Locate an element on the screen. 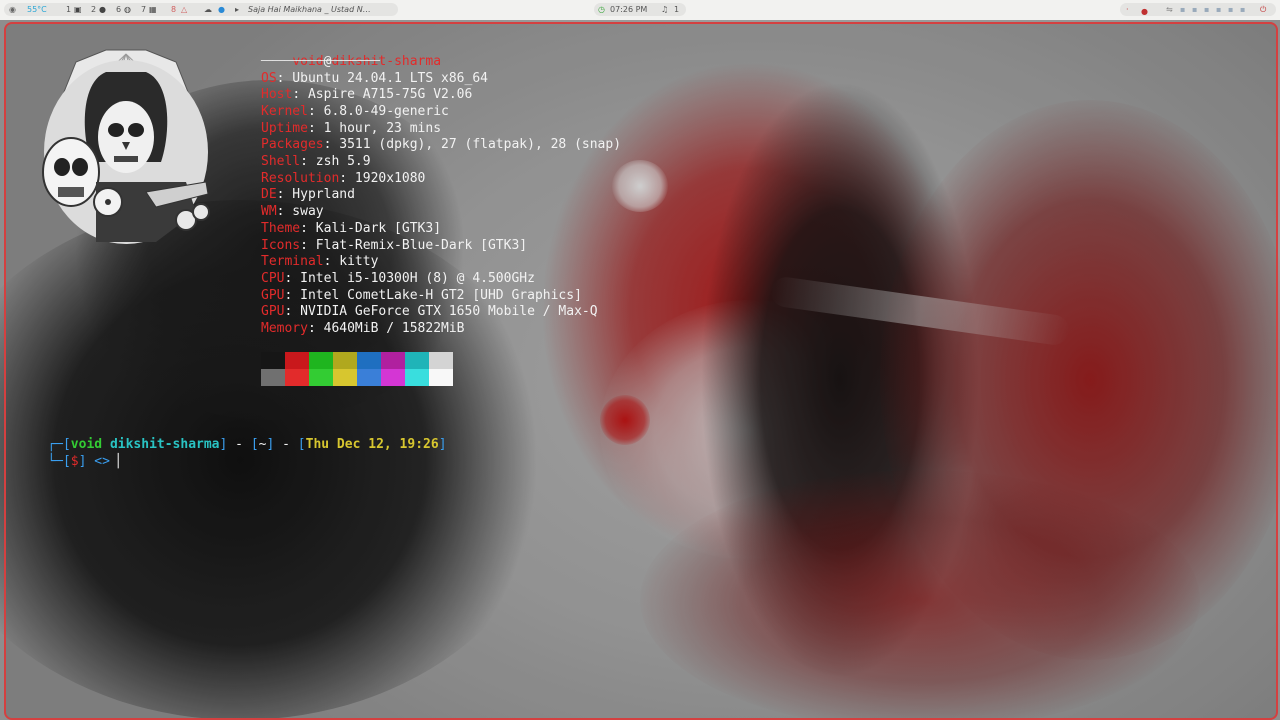  workspace-2: 2 is located at coordinates (93, 10).